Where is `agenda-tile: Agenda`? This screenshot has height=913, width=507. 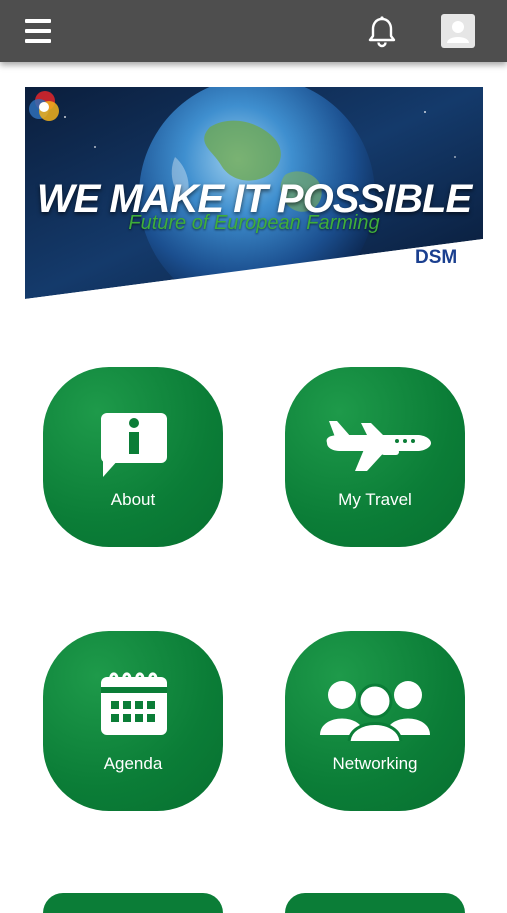 agenda-tile: Agenda is located at coordinates (133, 721).